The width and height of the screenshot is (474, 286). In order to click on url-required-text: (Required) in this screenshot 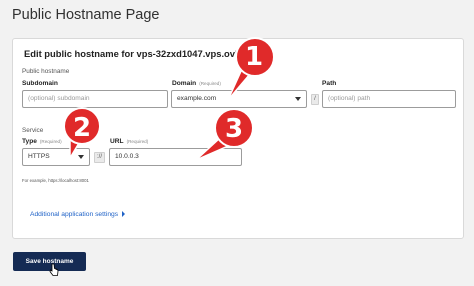, I will do `click(137, 141)`.